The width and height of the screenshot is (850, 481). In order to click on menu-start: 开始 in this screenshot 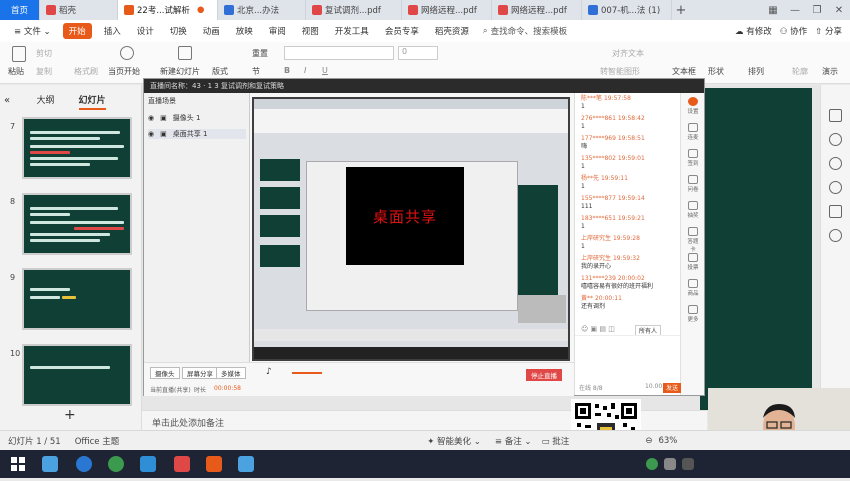, I will do `click(77, 31)`.